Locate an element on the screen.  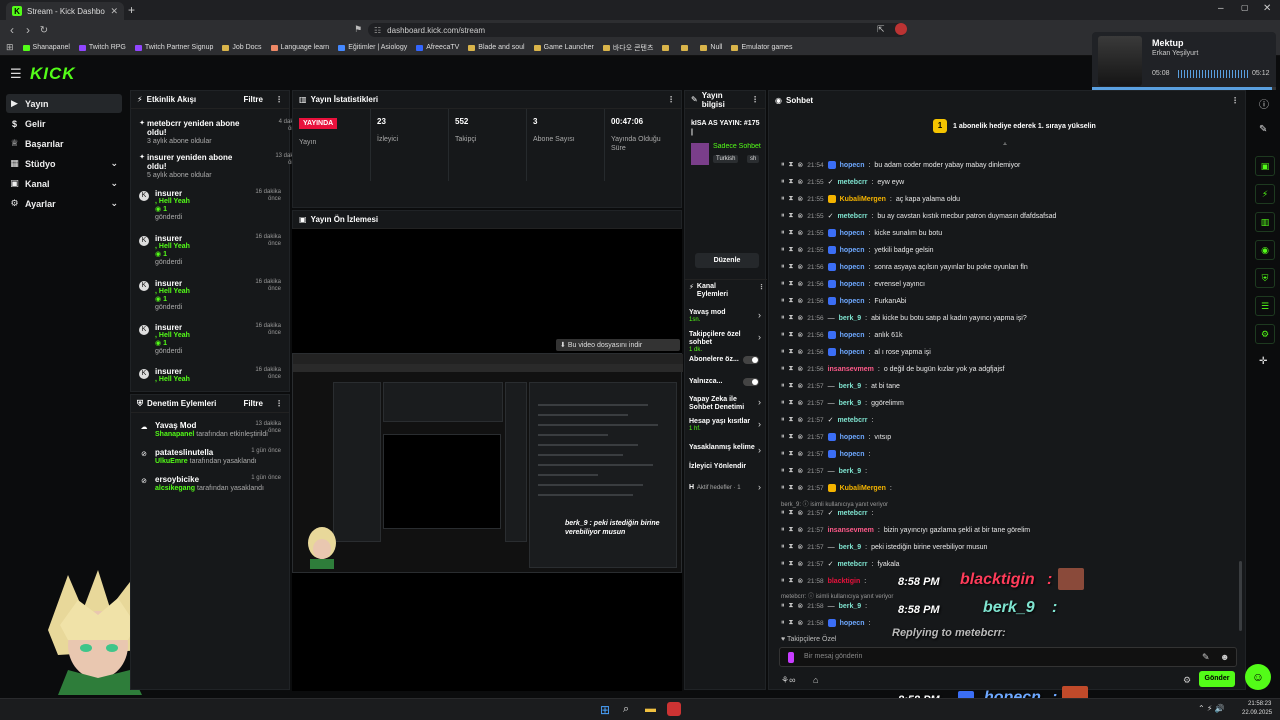
message-username: KubaliMergen is located at coordinates (863, 199).